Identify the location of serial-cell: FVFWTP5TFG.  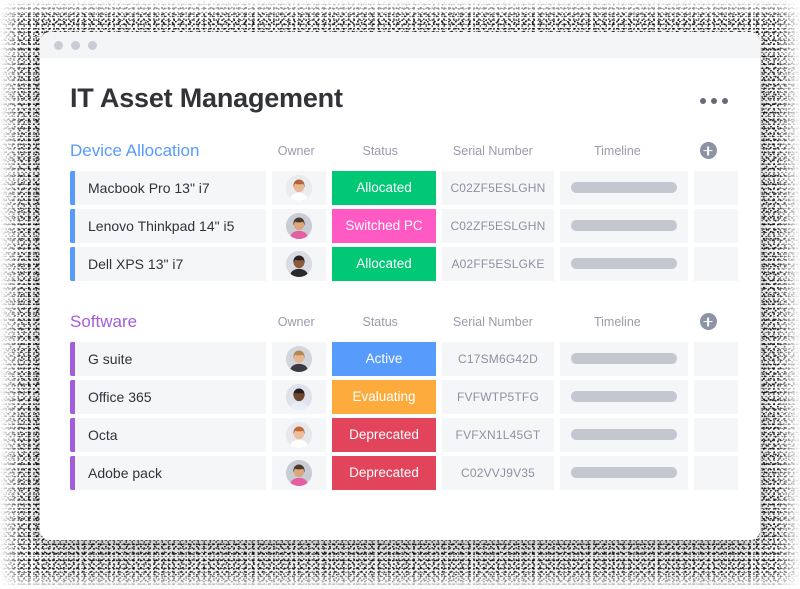
(498, 396).